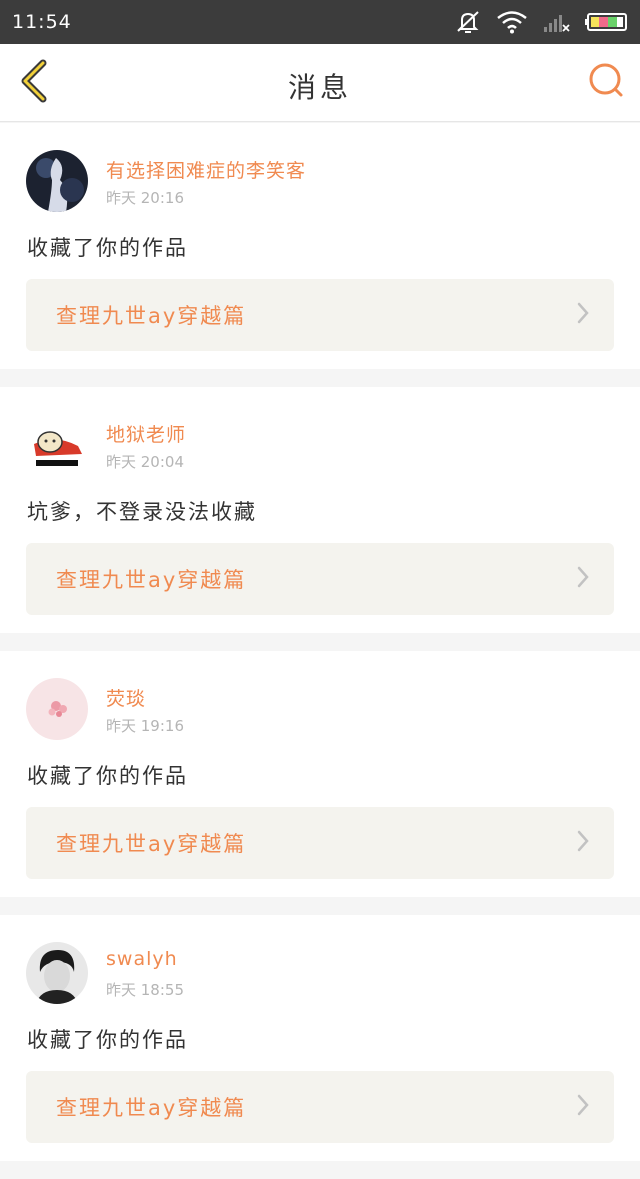 The height and width of the screenshot is (1179, 640). What do you see at coordinates (320, 22) in the screenshot?
I see `status-bar: 11:54` at bounding box center [320, 22].